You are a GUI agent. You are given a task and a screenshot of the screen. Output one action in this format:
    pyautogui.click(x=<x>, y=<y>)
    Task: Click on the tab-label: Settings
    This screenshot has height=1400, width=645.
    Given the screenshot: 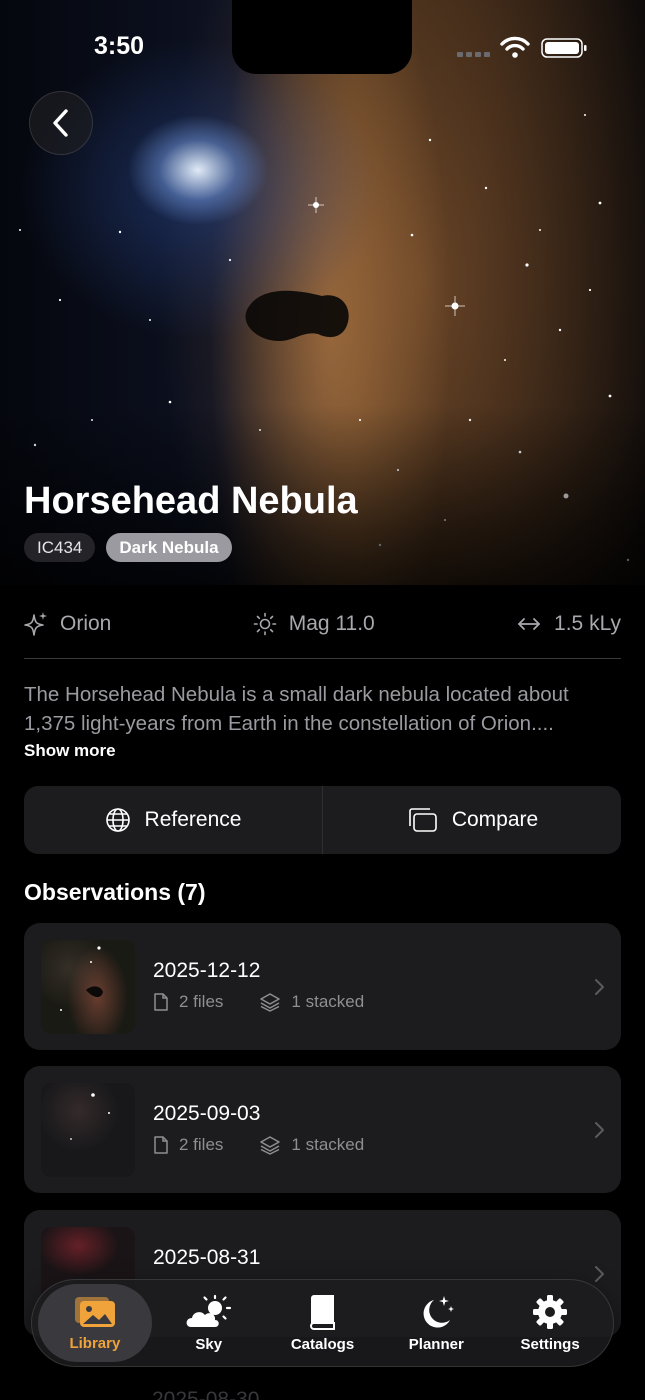 What is the action you would take?
    pyautogui.click(x=550, y=1344)
    